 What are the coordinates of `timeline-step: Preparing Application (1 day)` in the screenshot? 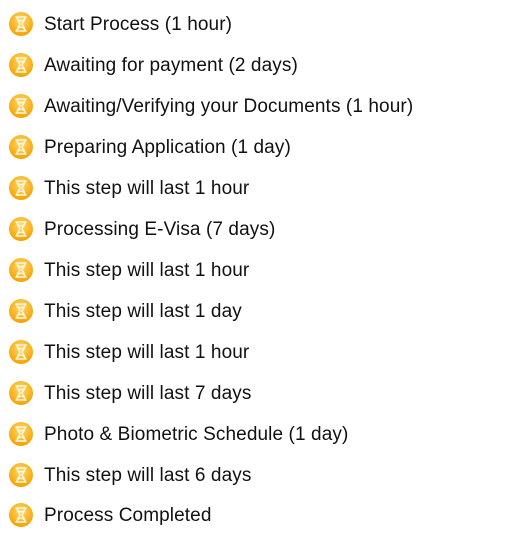 It's located at (149, 147).